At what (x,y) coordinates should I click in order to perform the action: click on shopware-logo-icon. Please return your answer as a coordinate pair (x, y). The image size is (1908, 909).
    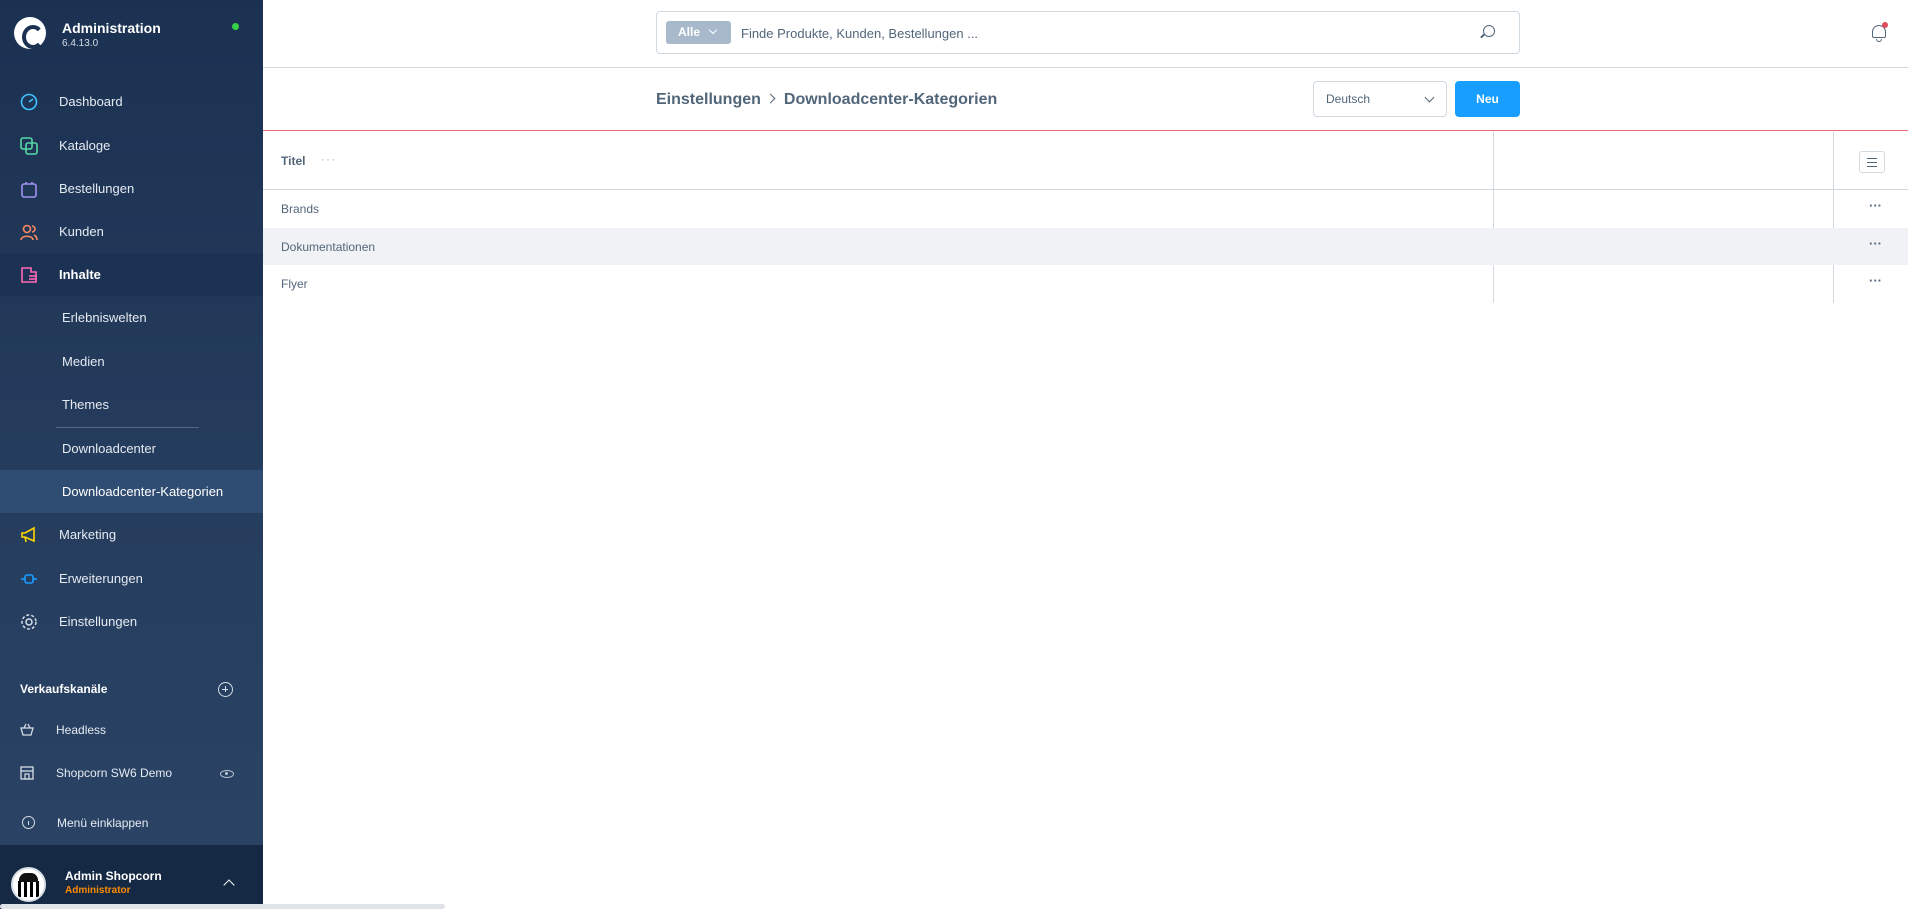
    Looking at the image, I should click on (30, 33).